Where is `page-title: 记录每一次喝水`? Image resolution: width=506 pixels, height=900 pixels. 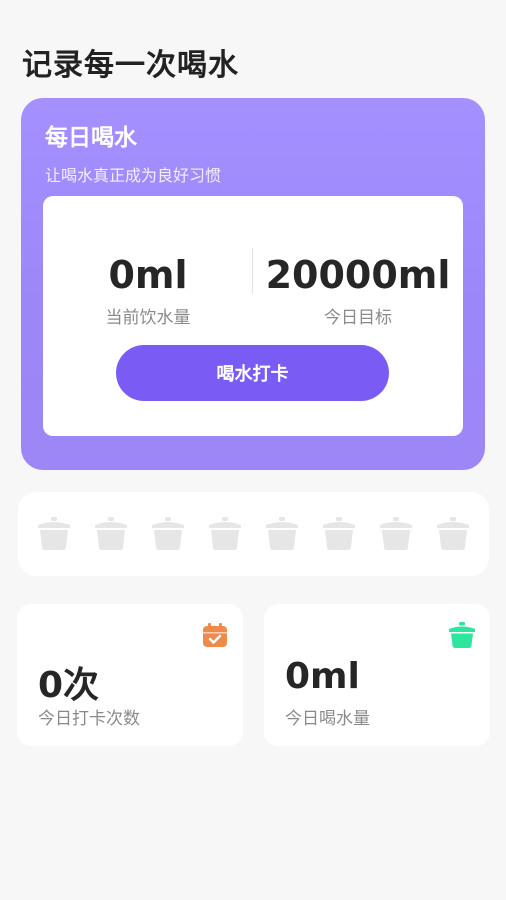
page-title: 记录每一次喝水 is located at coordinates (130, 65).